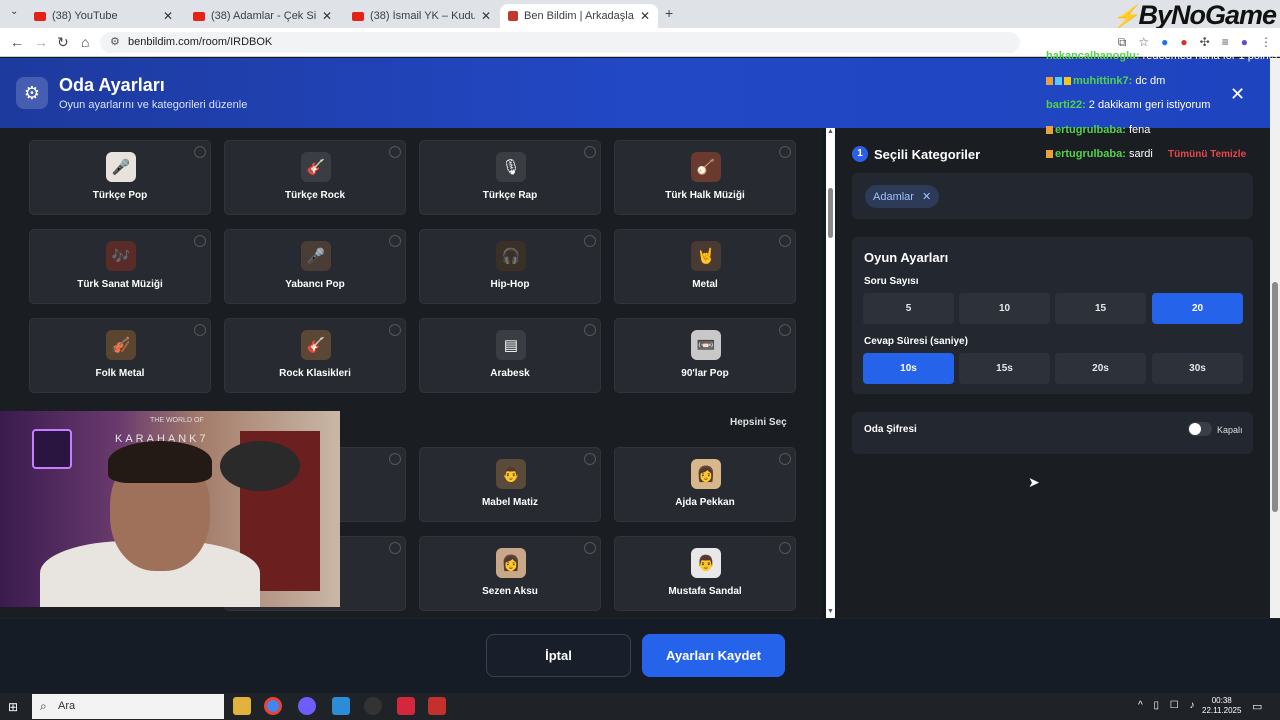 This screenshot has width=1280, height=720. What do you see at coordinates (128, 706) in the screenshot?
I see `taskbar-search-input: ⌕ Ara` at bounding box center [128, 706].